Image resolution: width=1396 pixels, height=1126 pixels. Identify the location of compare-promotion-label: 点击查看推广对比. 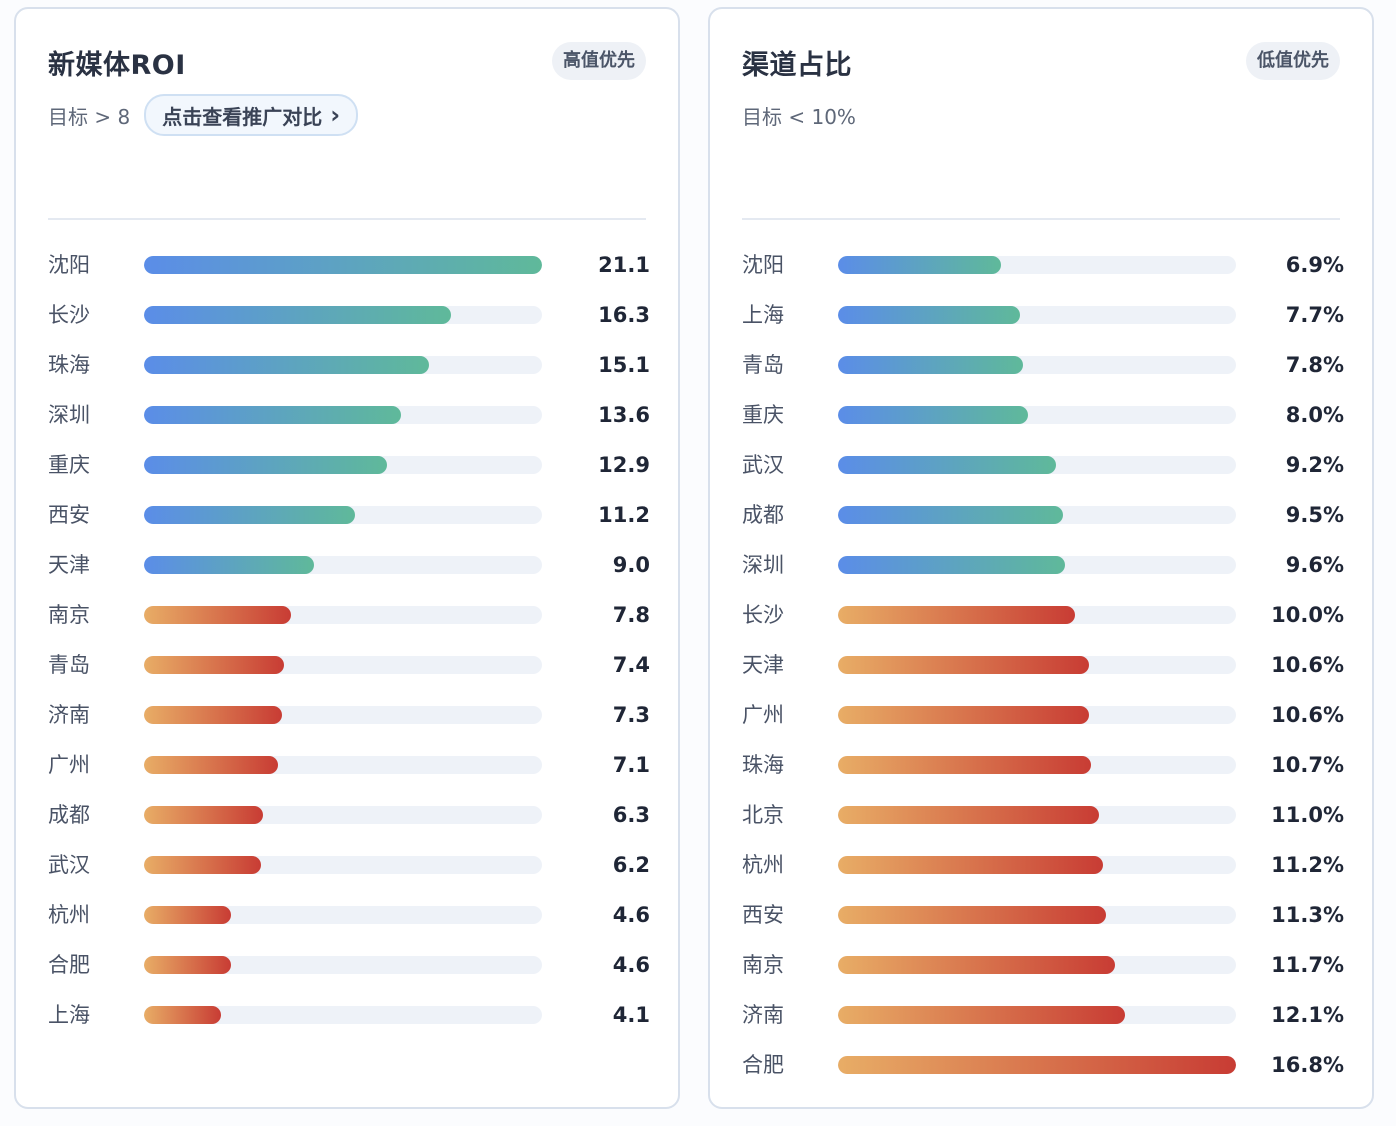
(242, 116).